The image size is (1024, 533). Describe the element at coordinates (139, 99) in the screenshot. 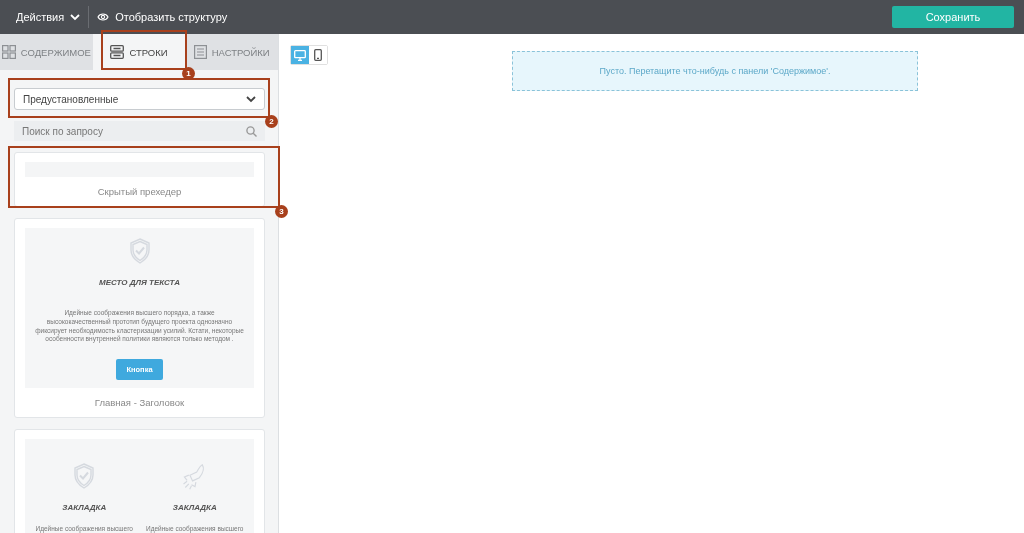

I see `preset-dropdown: Предустановленные` at that location.